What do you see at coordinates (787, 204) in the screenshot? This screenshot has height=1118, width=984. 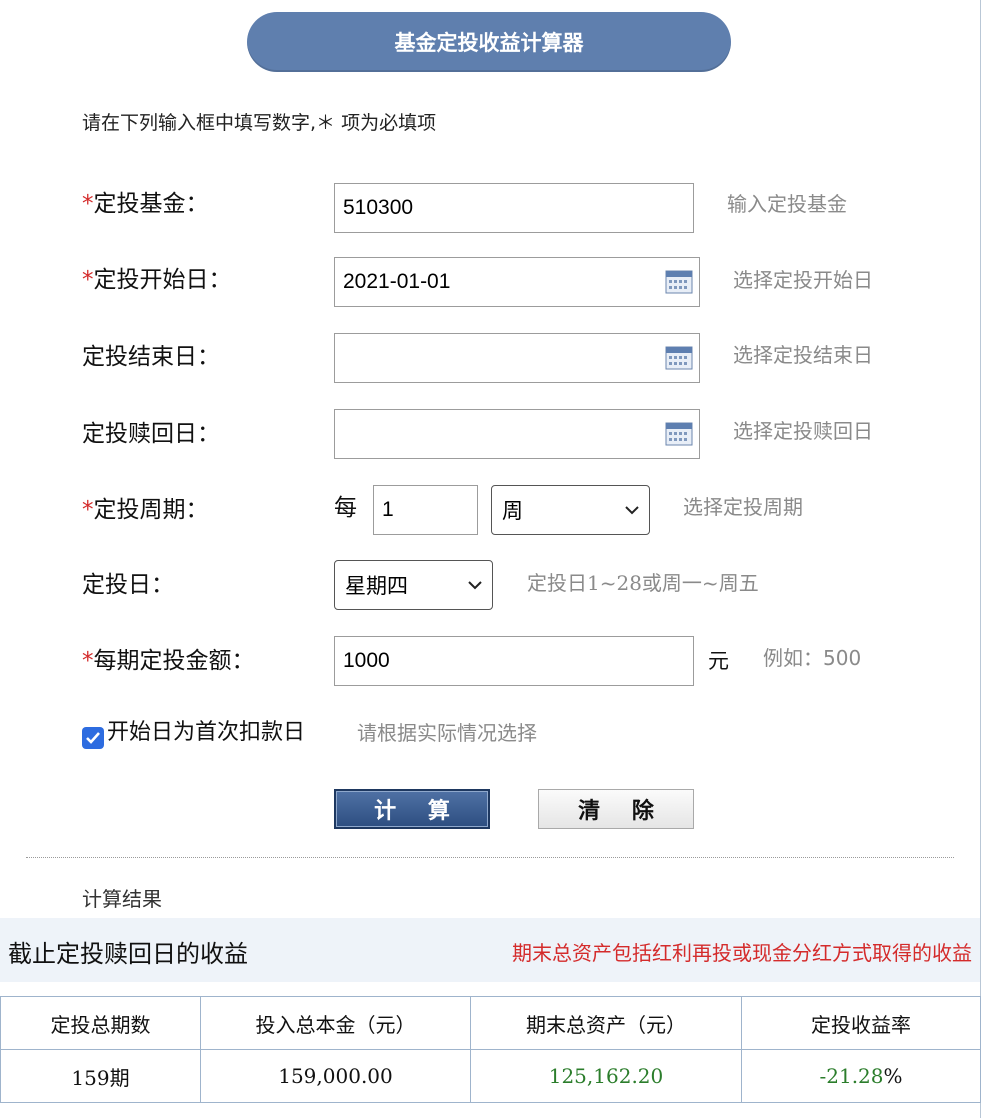 I see `fund-hint: 输入定投基金` at bounding box center [787, 204].